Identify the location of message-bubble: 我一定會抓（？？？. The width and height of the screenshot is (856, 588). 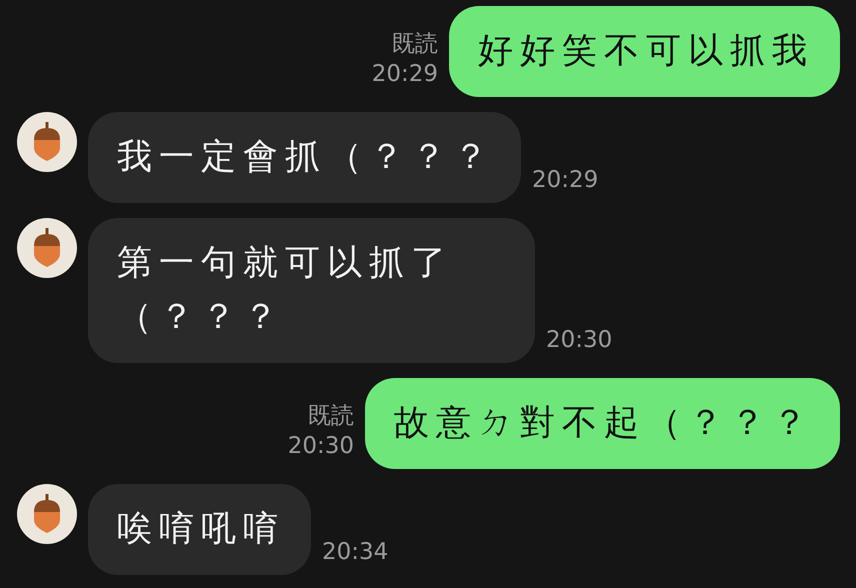
(304, 157).